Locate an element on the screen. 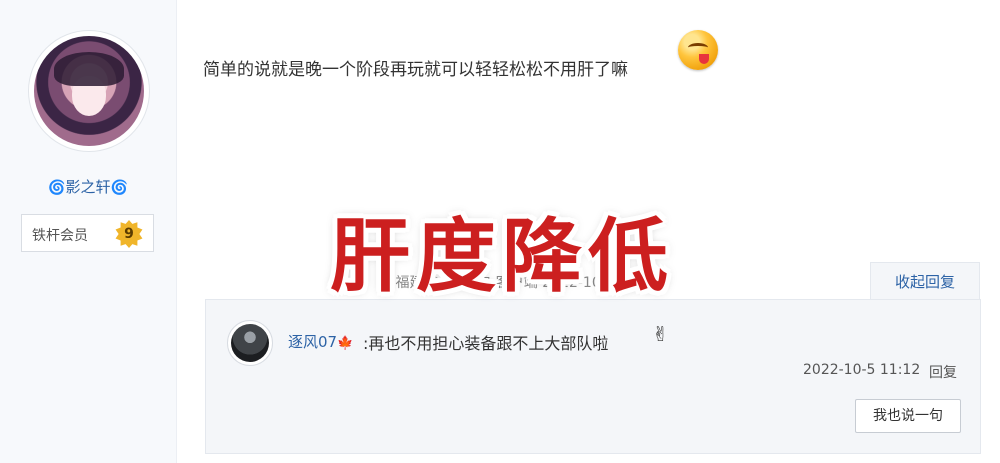 The width and height of the screenshot is (1000, 463). member-badge: 铁杆会员 9 is located at coordinates (87, 233).